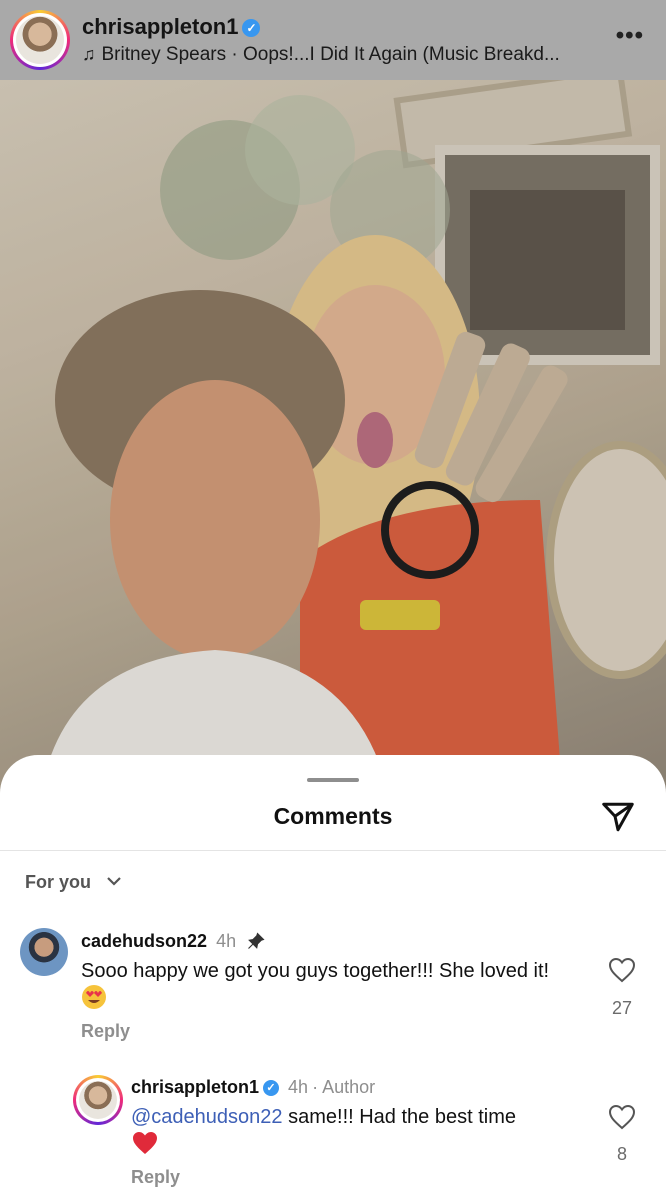 Image resolution: width=666 pixels, height=1200 pixels. What do you see at coordinates (349, 1087) in the screenshot?
I see `author-label: Author` at bounding box center [349, 1087].